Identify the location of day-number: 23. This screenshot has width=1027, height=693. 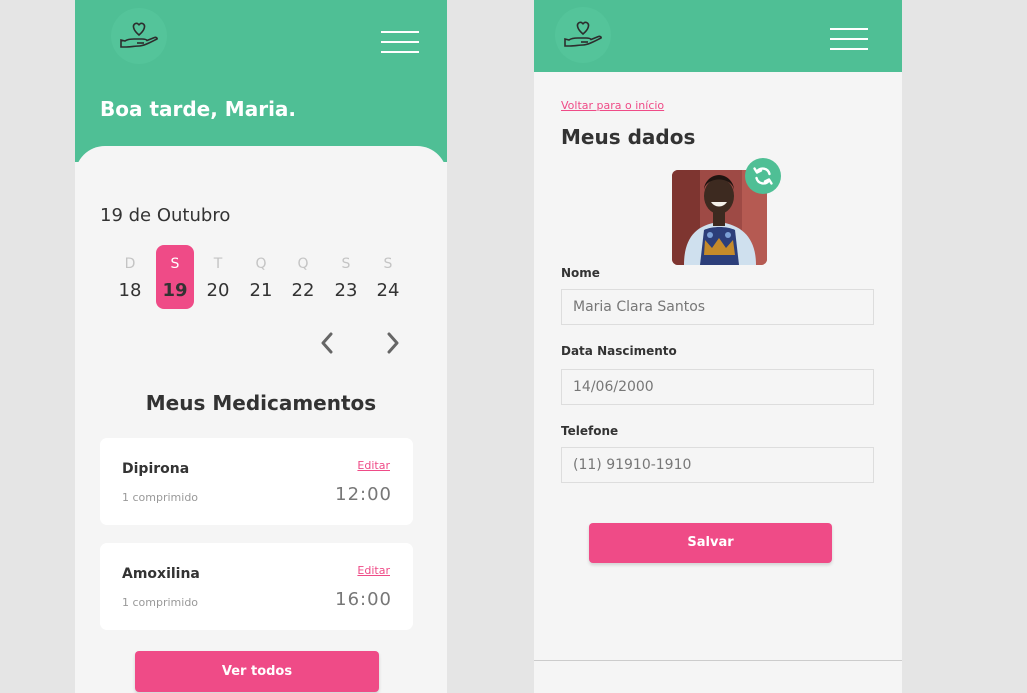
(346, 290).